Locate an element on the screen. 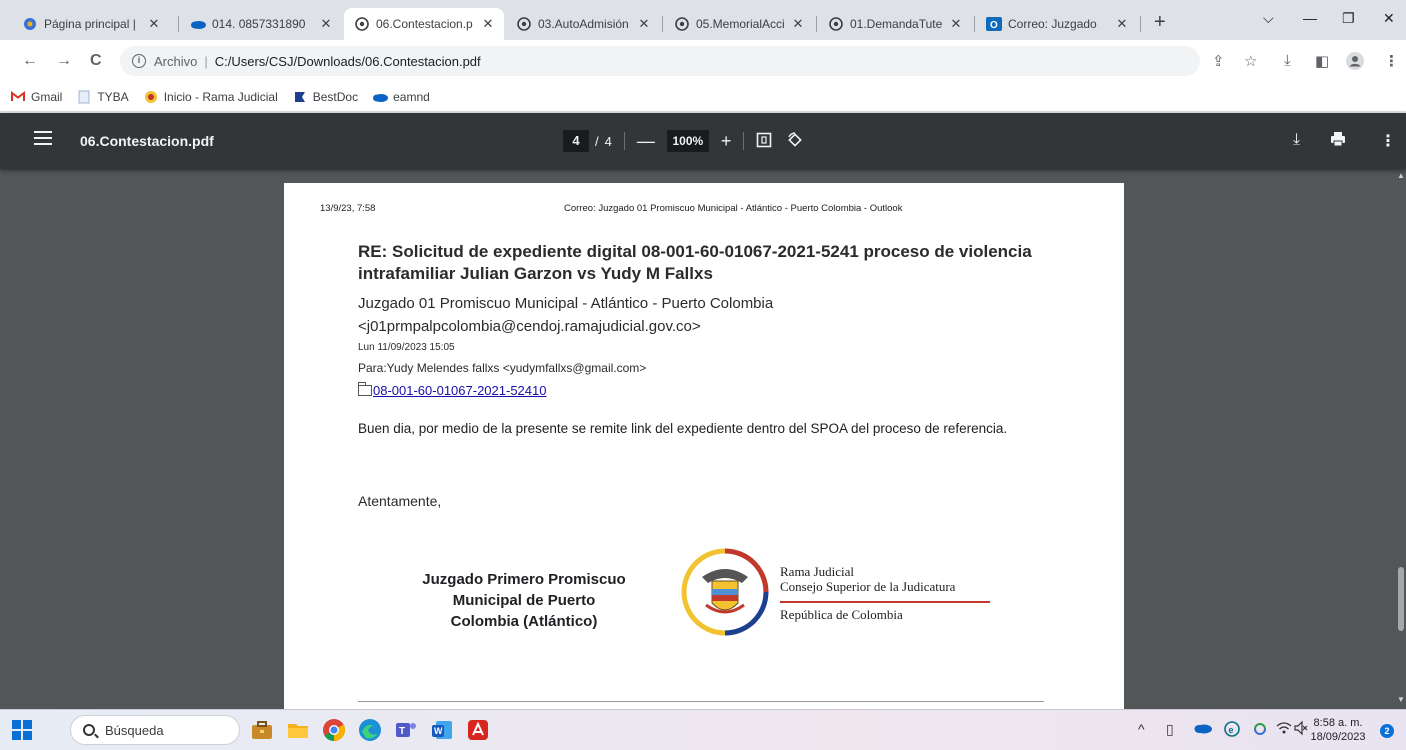 This screenshot has height=750, width=1406. back-arrow-icon: ← is located at coordinates (30, 61).